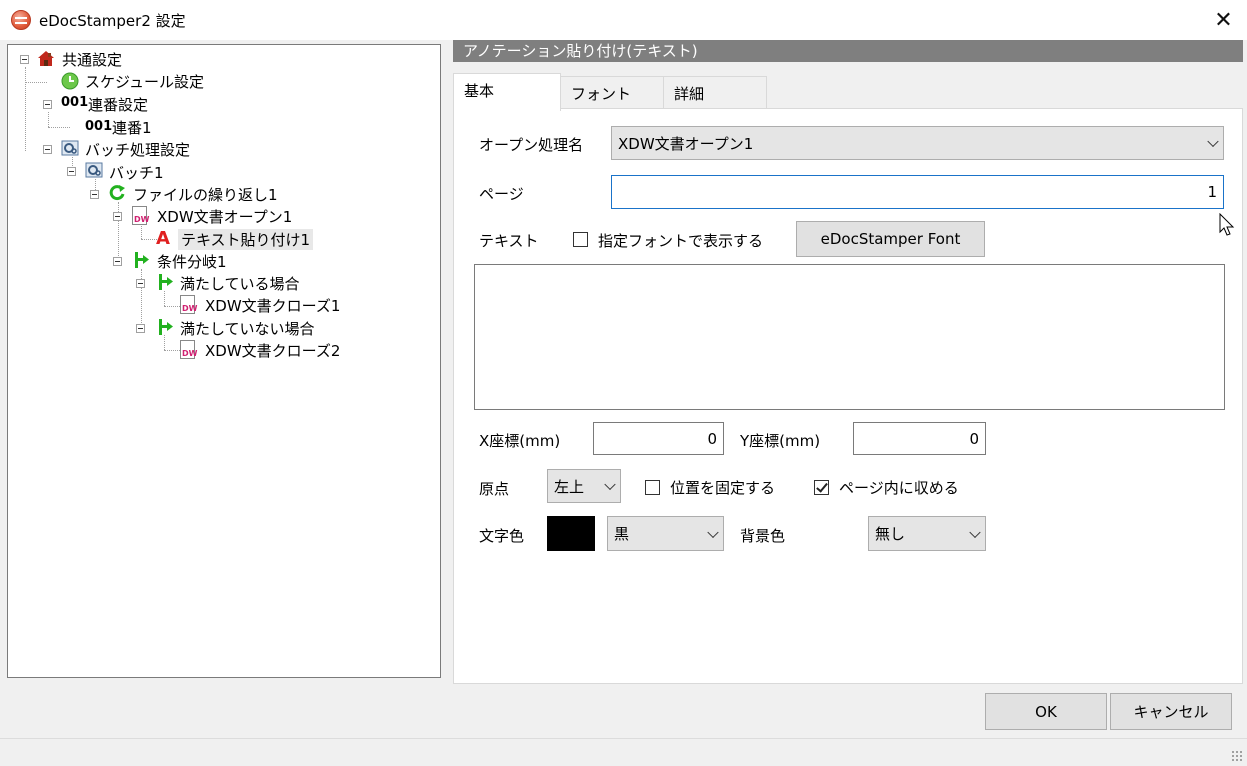 This screenshot has width=1247, height=766. What do you see at coordinates (658, 438) in the screenshot?
I see `x-coordinate-input: 0` at bounding box center [658, 438].